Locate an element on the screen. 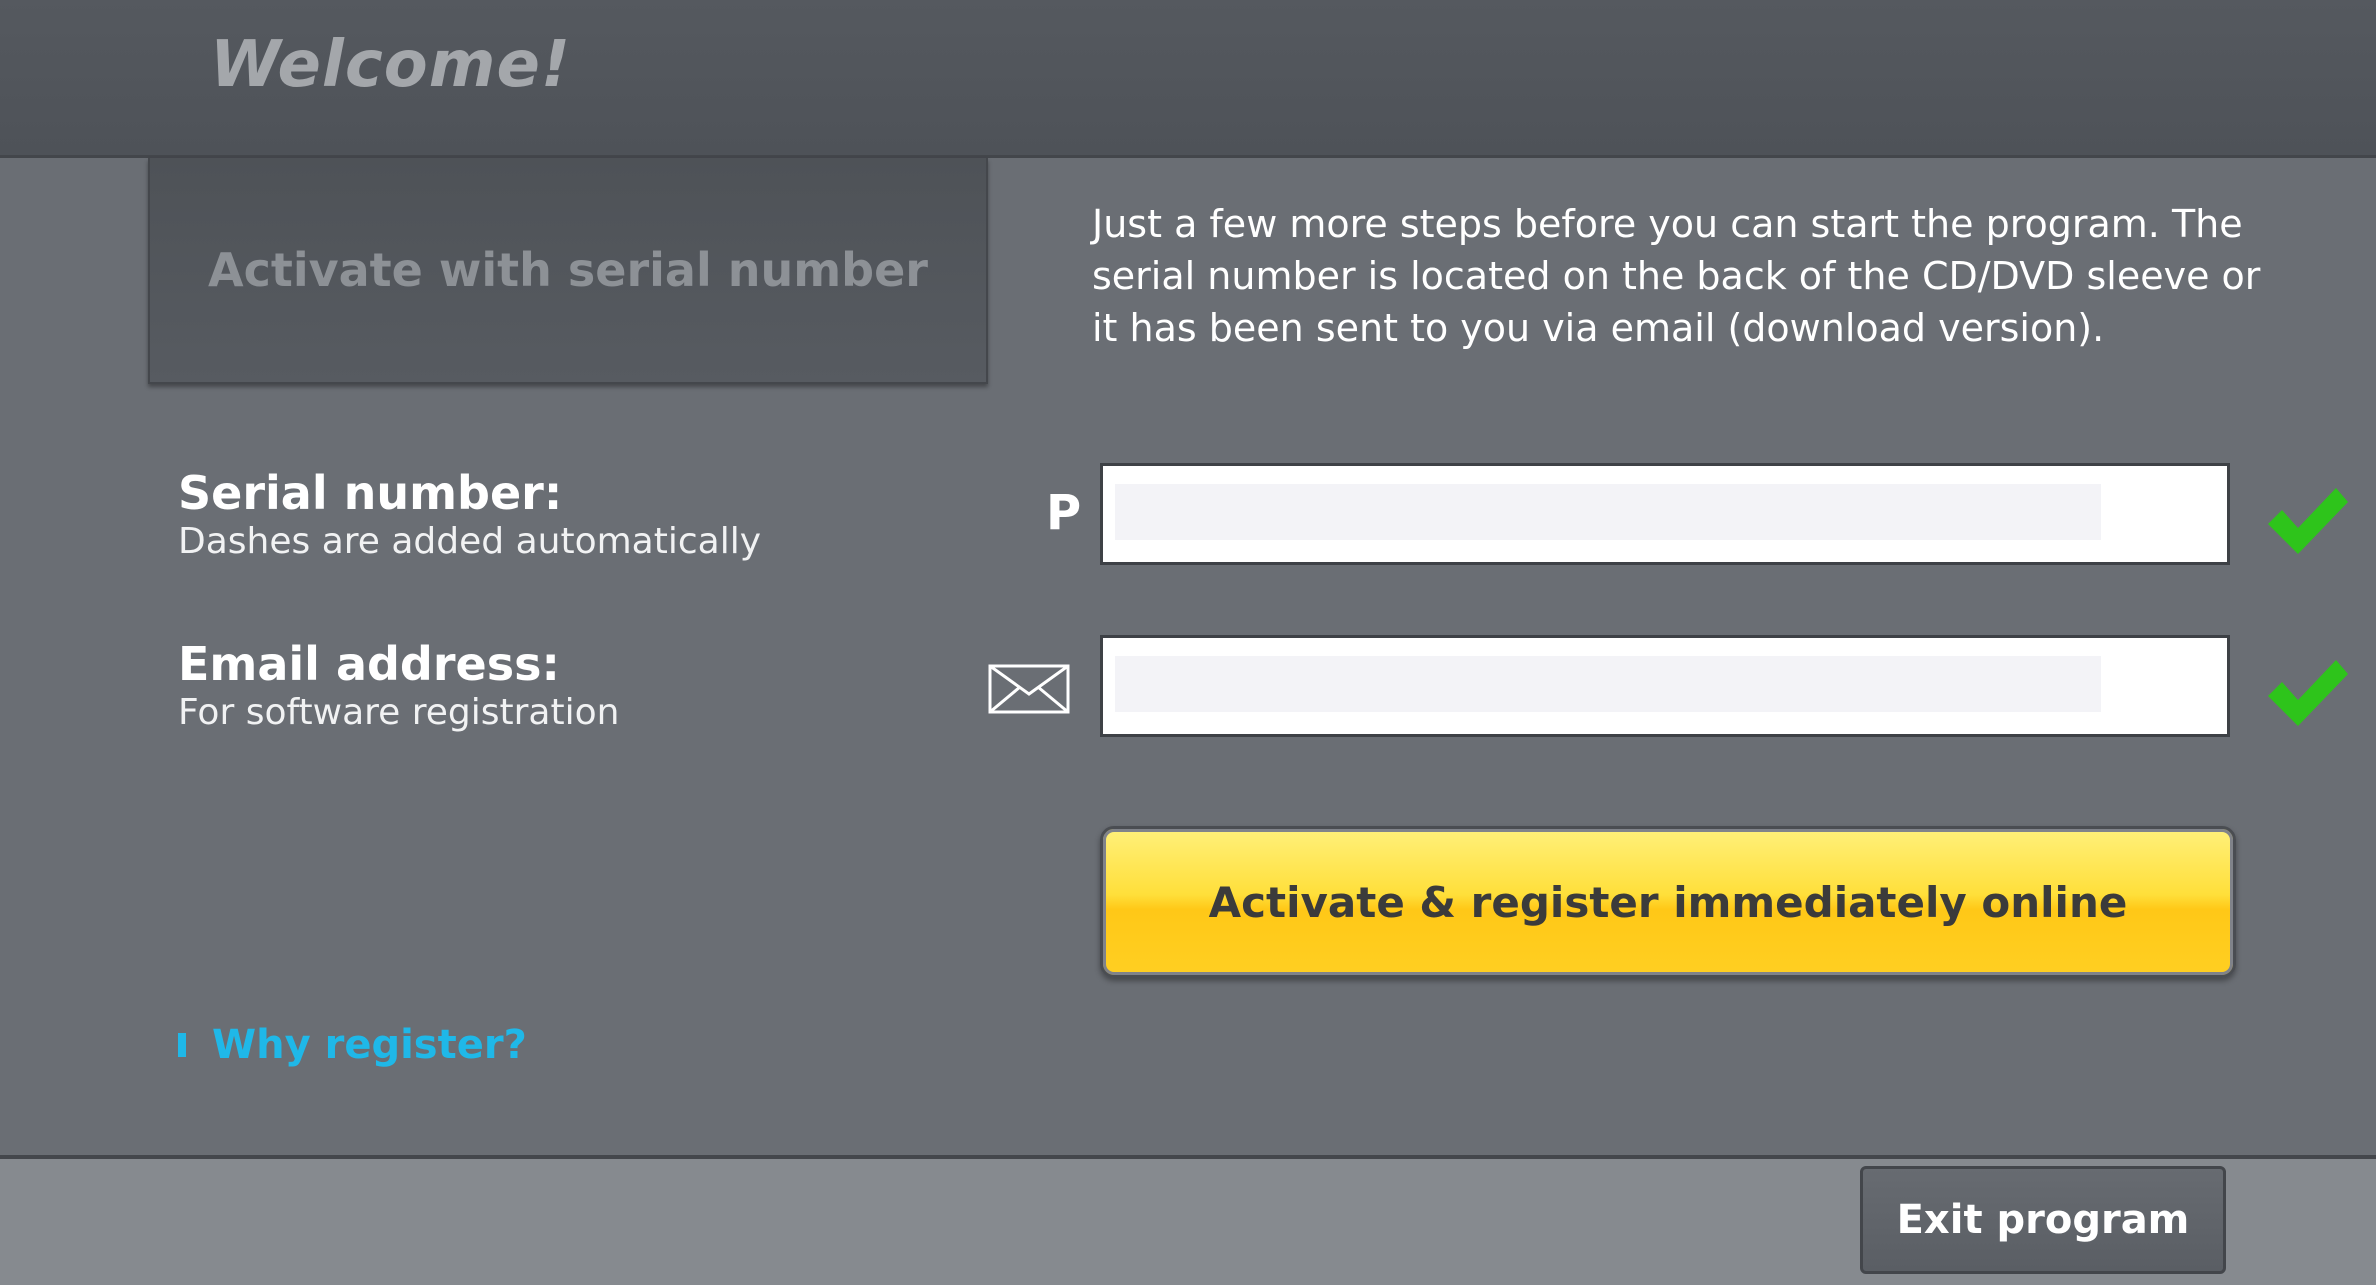 The image size is (2376, 1285). email-address-input is located at coordinates (1608, 684).